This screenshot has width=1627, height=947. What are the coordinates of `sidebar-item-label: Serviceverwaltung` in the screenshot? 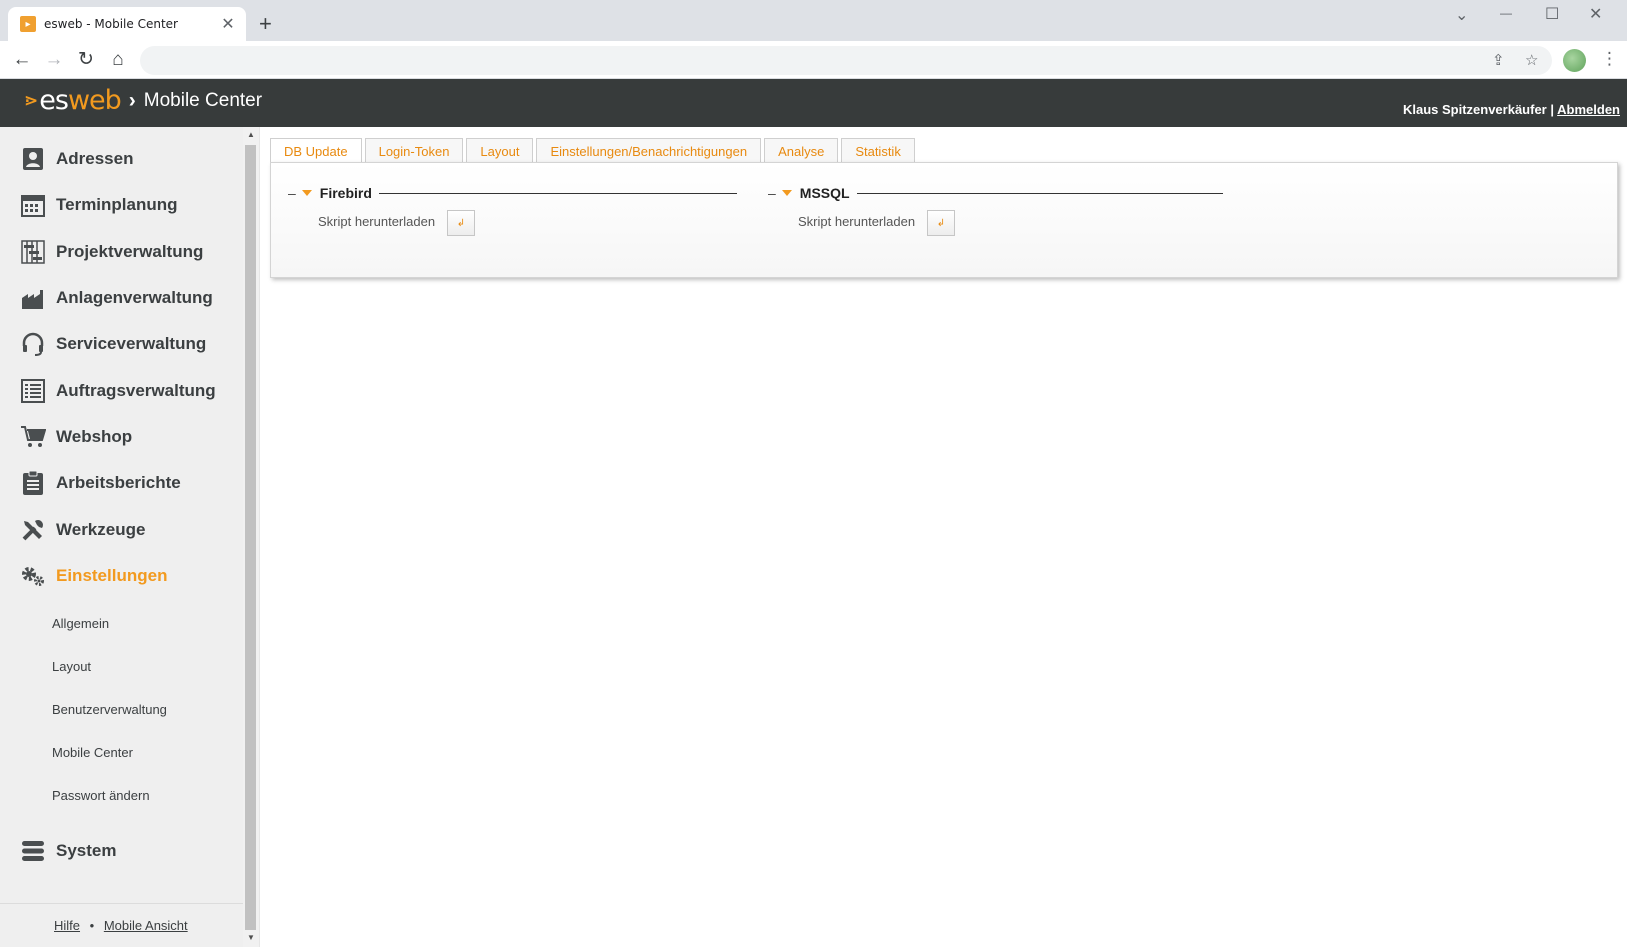 It's located at (131, 343).